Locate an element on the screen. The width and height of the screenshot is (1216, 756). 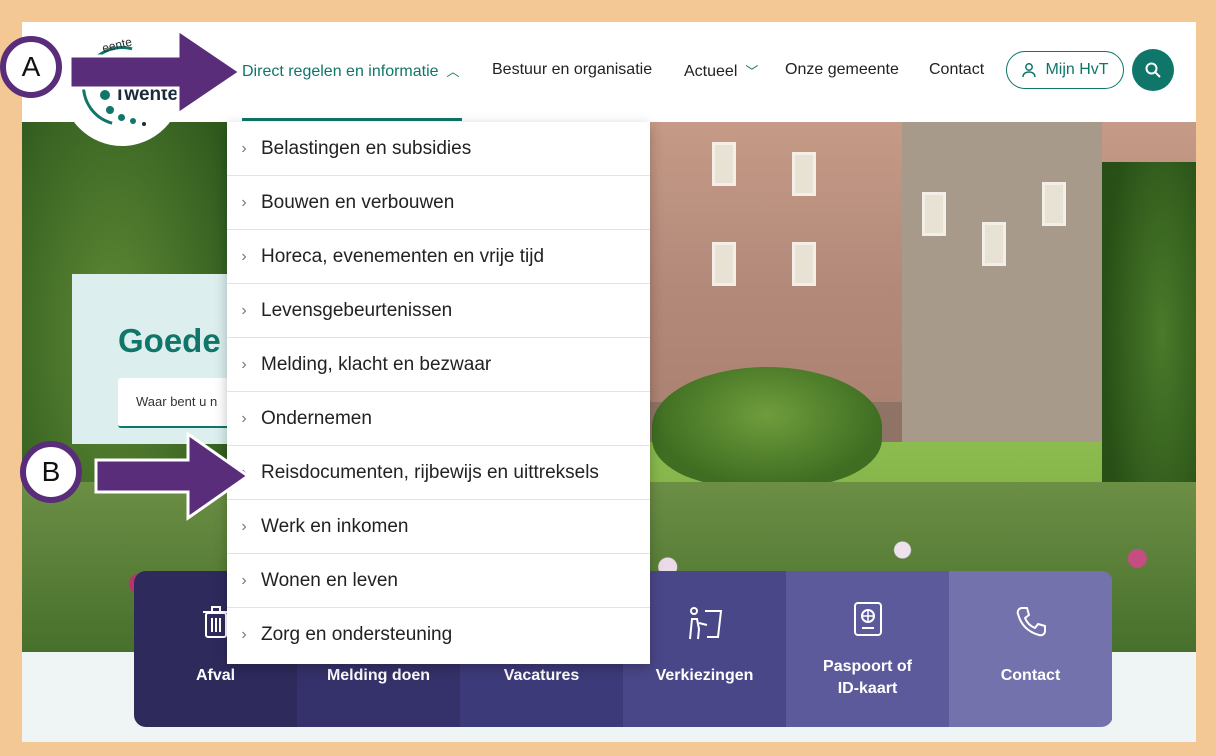
tile-label: Contact is located at coordinates (1030, 675).